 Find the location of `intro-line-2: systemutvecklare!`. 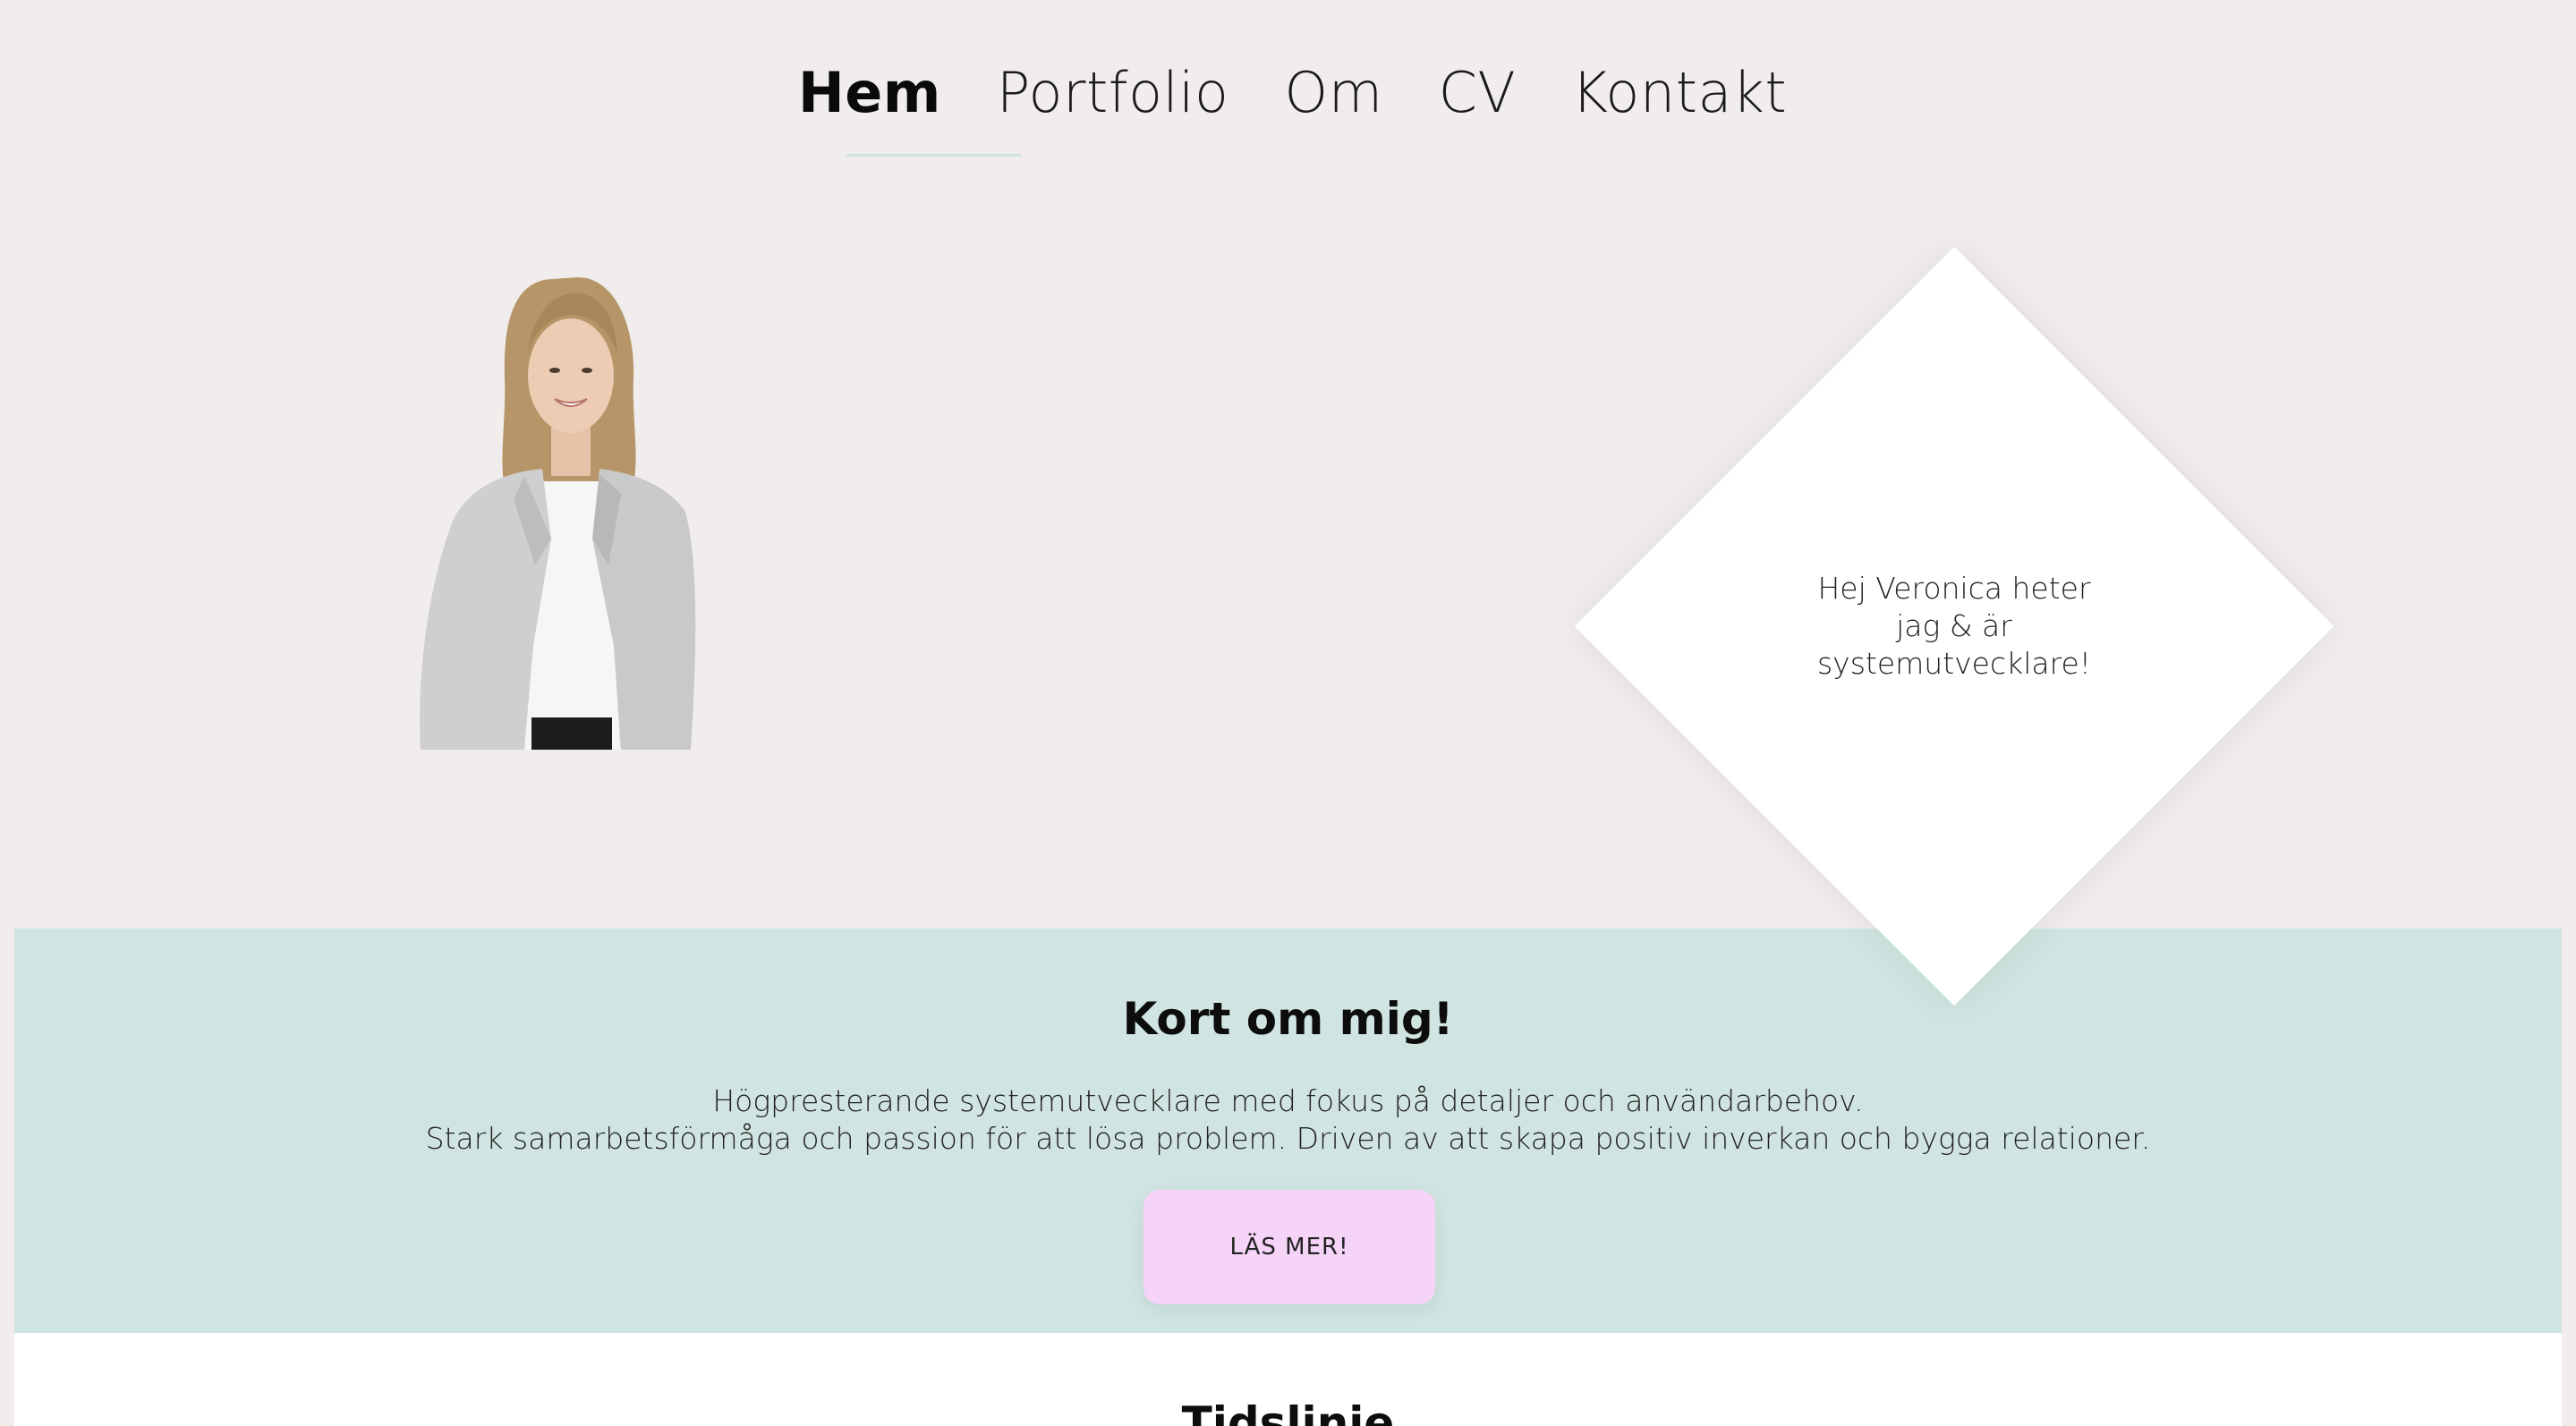

intro-line-2: systemutvecklare! is located at coordinates (1953, 664).